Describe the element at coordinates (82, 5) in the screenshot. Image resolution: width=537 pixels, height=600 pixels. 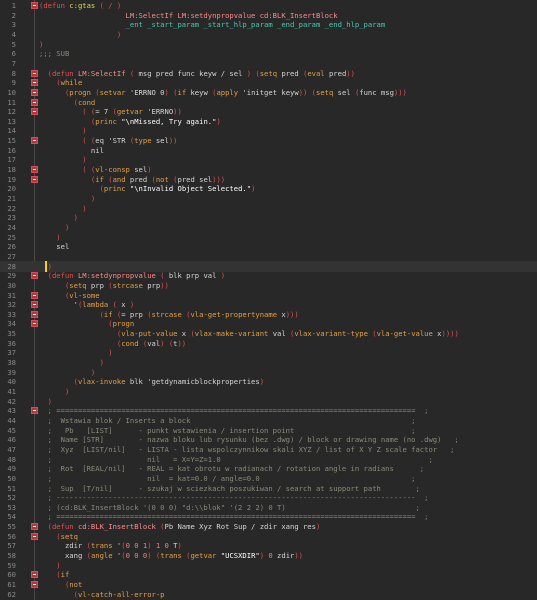
I see `defun-name-token: c:gtas` at that location.